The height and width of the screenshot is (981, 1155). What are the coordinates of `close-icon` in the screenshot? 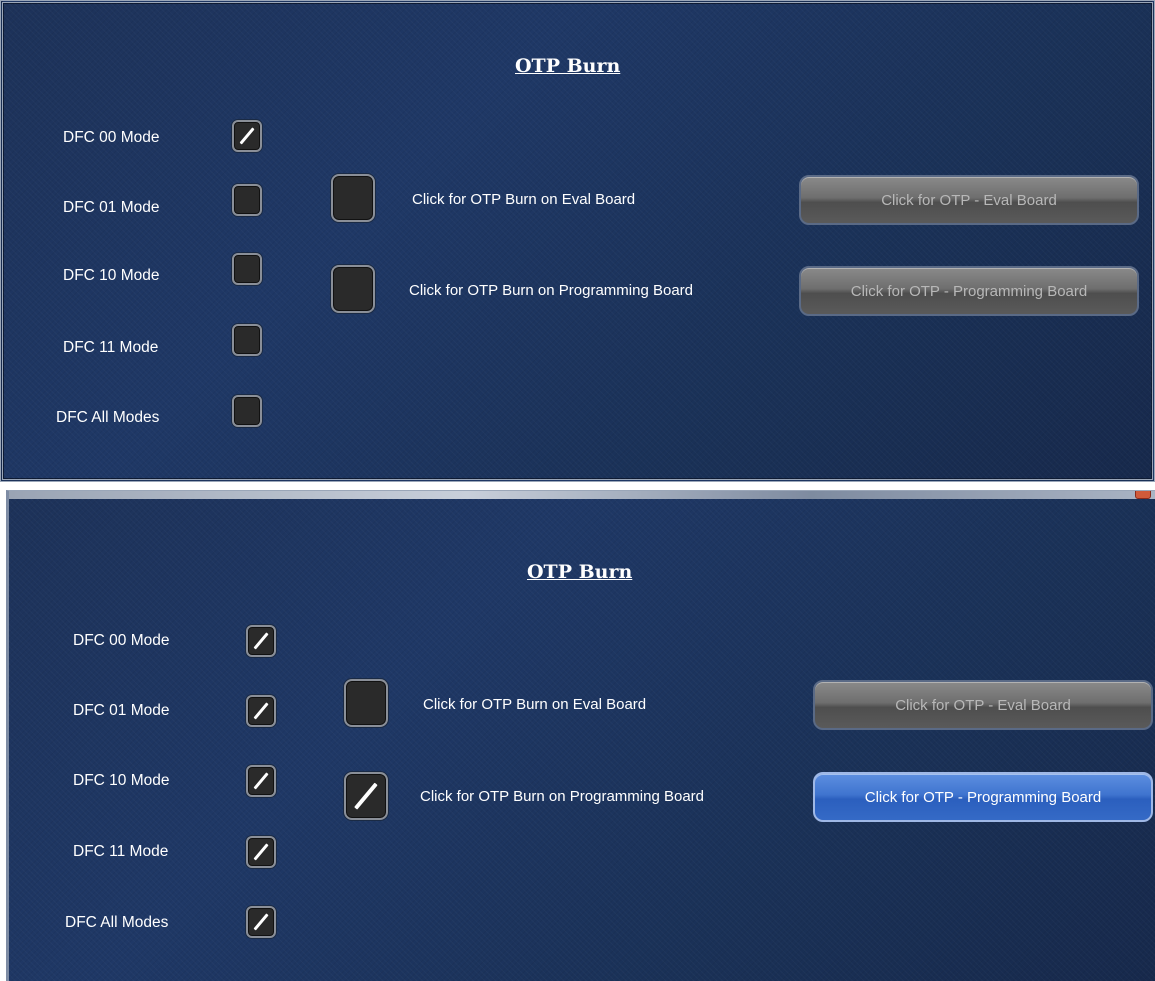 It's located at (1143, 495).